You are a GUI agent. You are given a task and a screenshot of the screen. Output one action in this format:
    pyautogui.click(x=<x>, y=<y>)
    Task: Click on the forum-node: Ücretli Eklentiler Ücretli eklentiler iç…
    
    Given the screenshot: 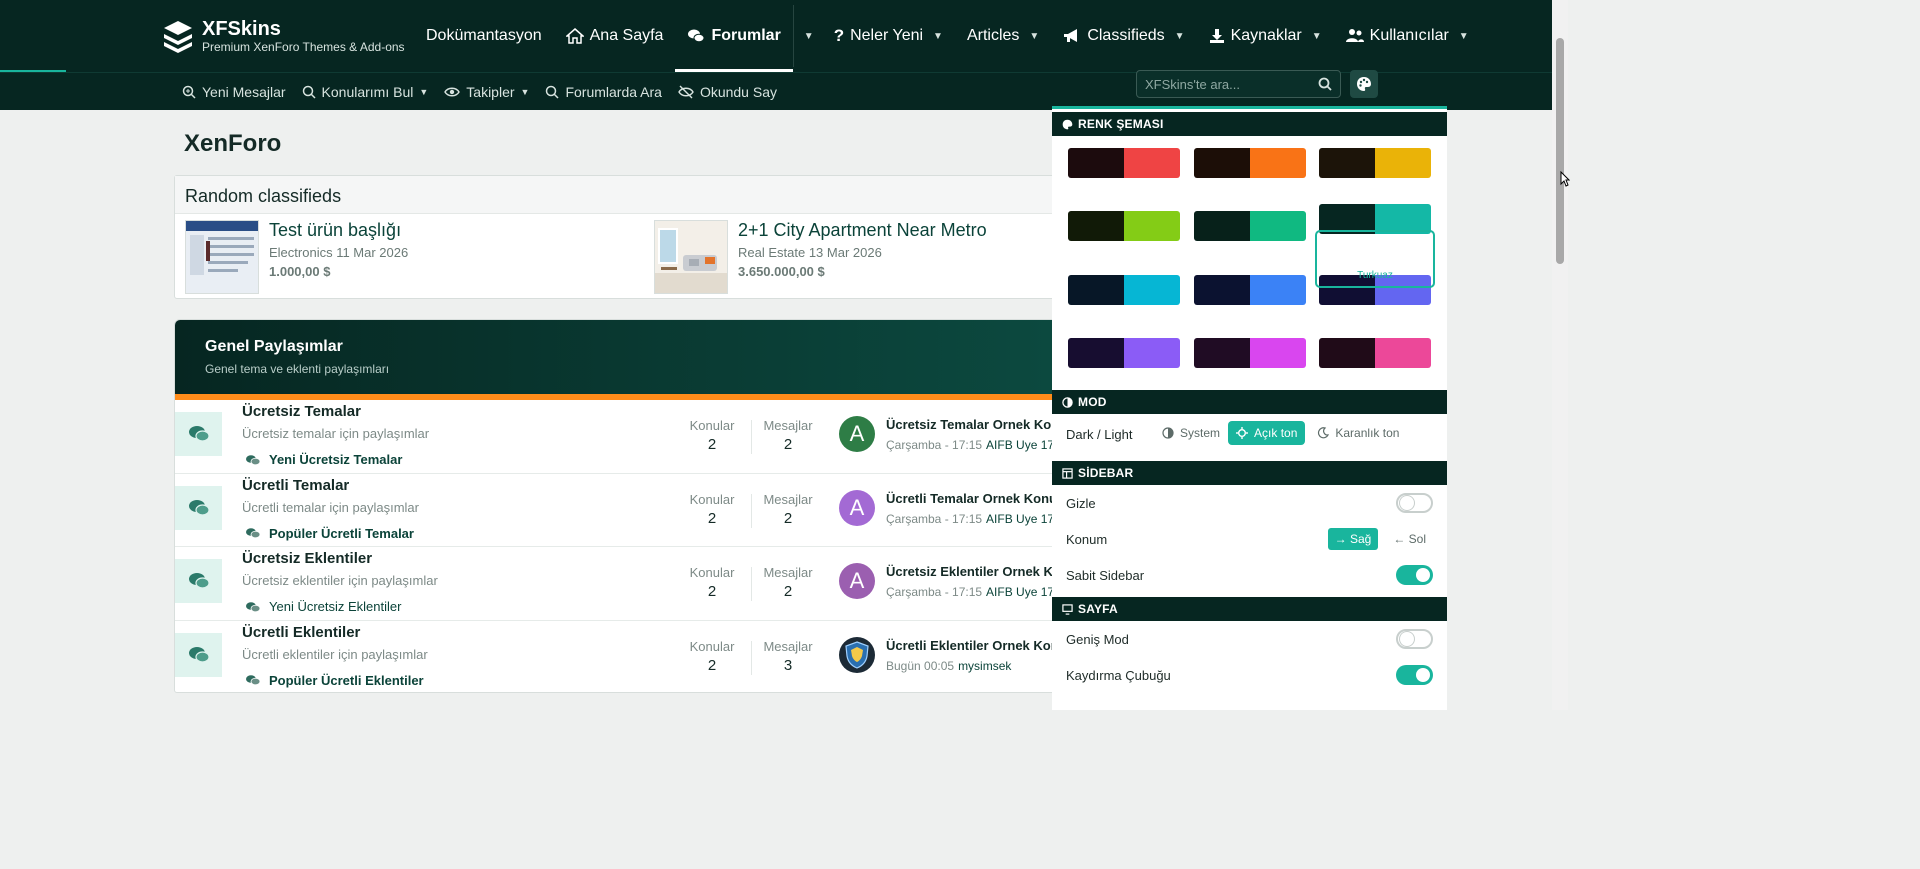 What is the action you would take?
    pyautogui.click(x=624, y=657)
    